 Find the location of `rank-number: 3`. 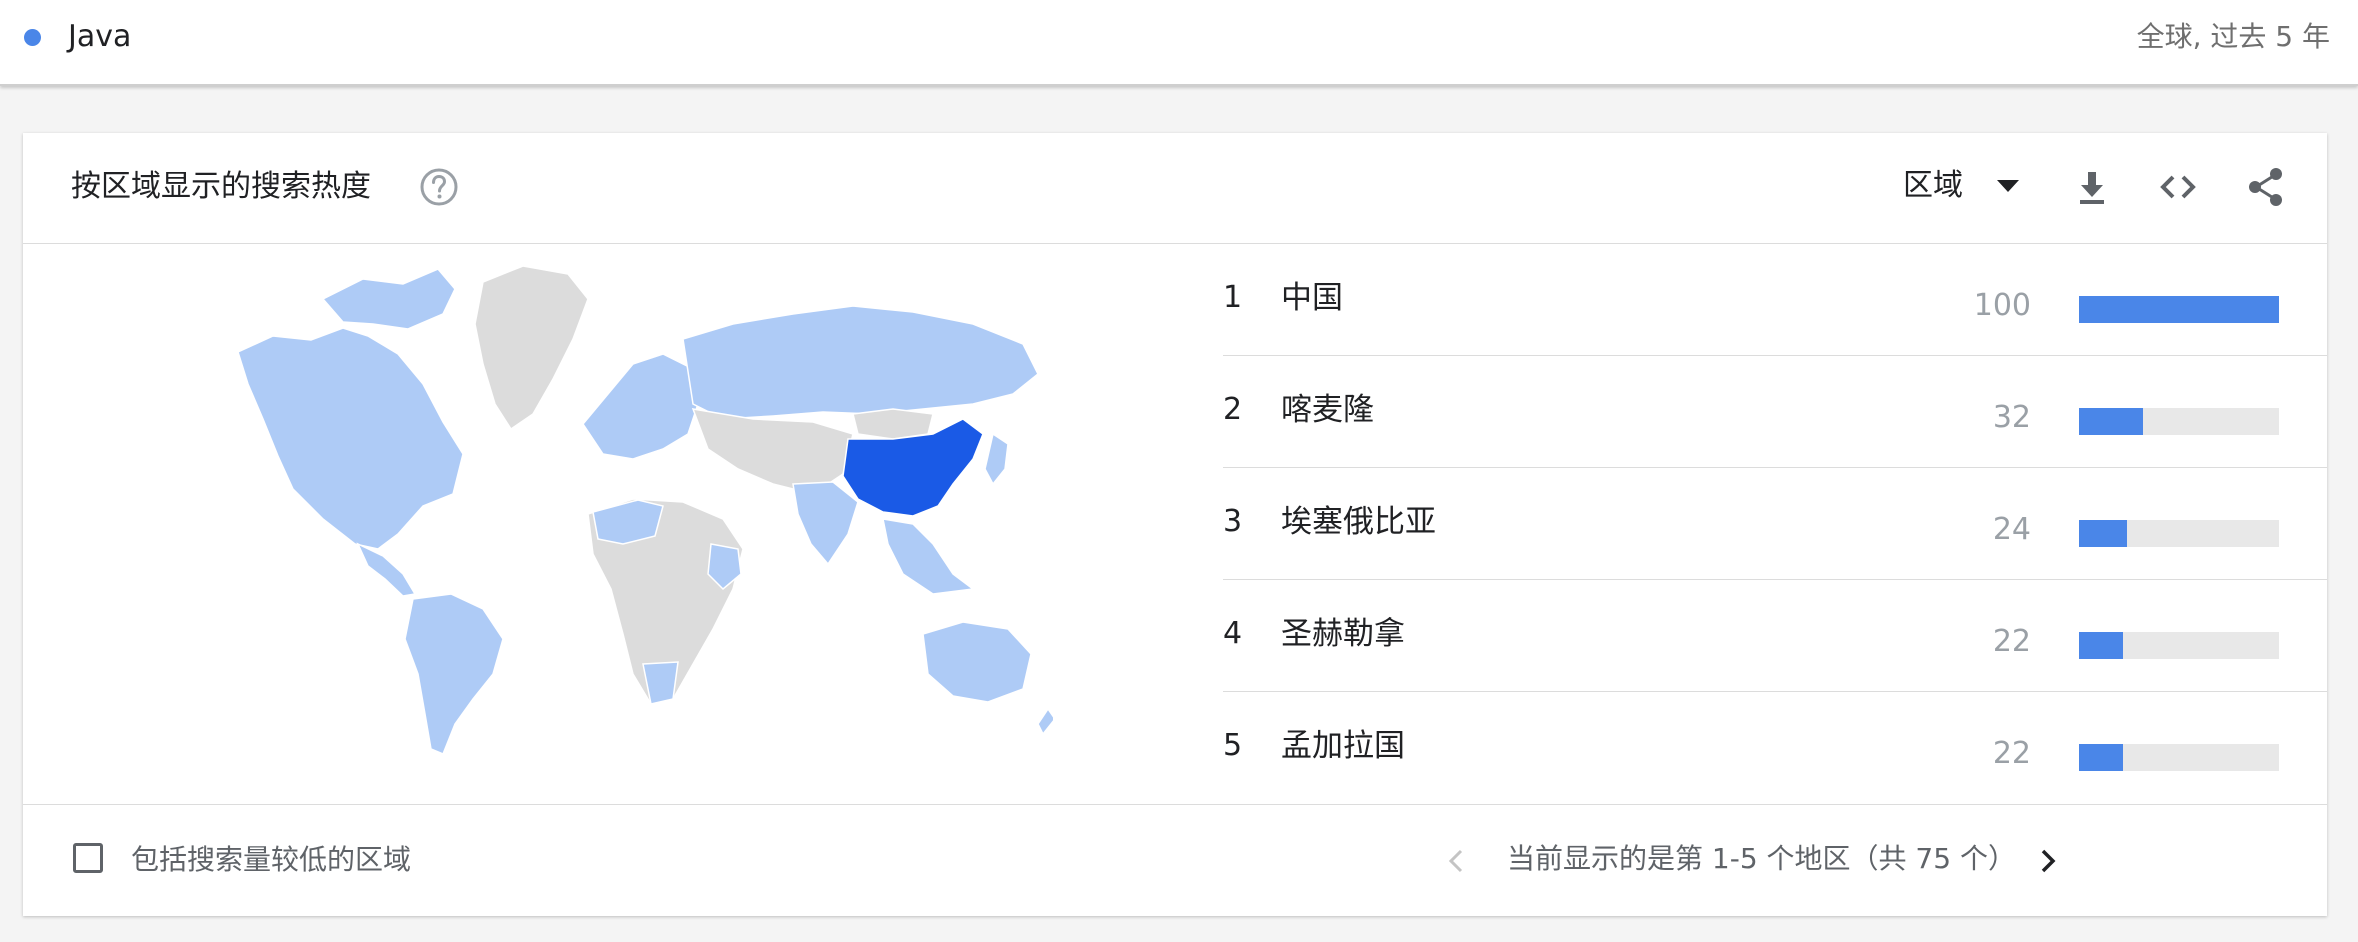

rank-number: 3 is located at coordinates (1233, 521).